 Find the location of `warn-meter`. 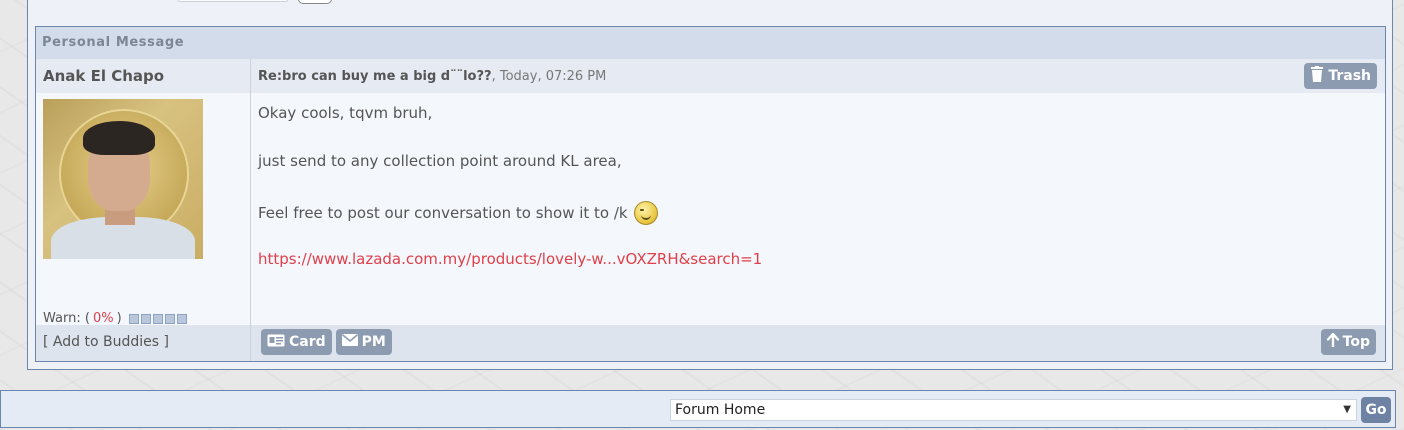

warn-meter is located at coordinates (157, 318).